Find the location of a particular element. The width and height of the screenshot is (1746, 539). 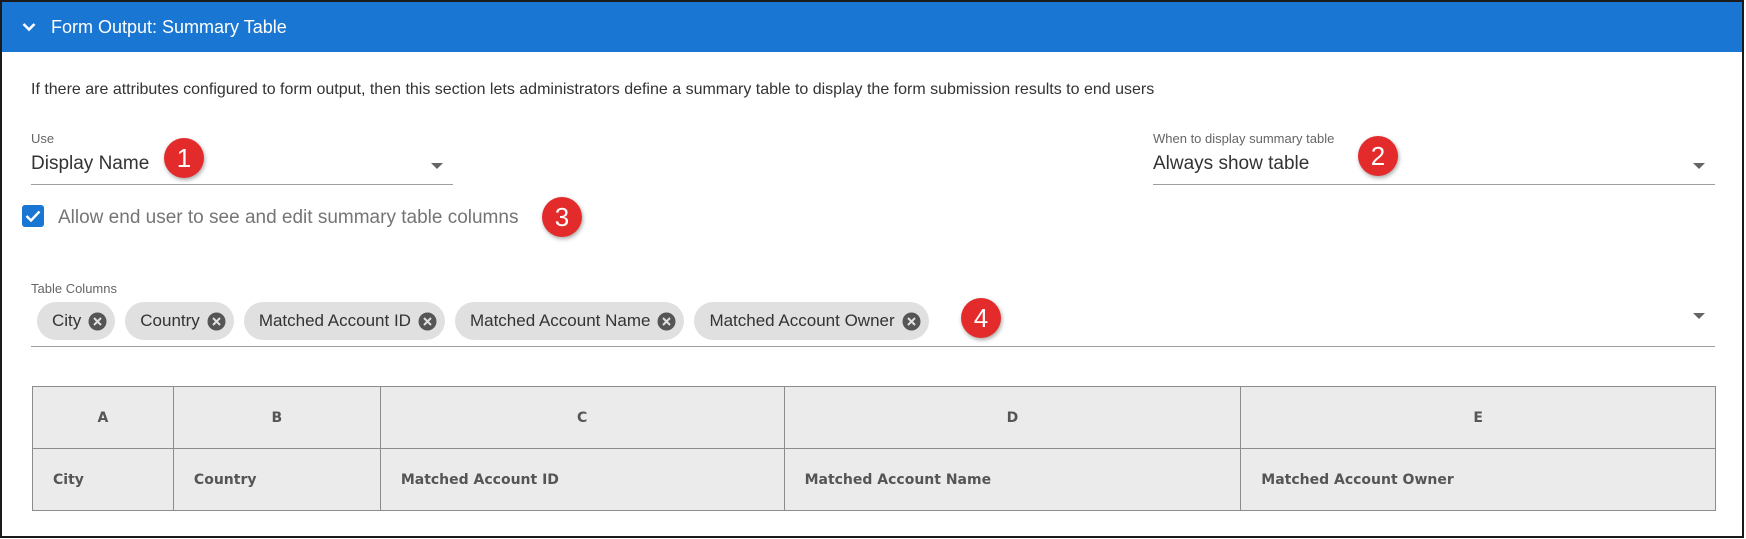

checkmark-icon is located at coordinates (33, 216).